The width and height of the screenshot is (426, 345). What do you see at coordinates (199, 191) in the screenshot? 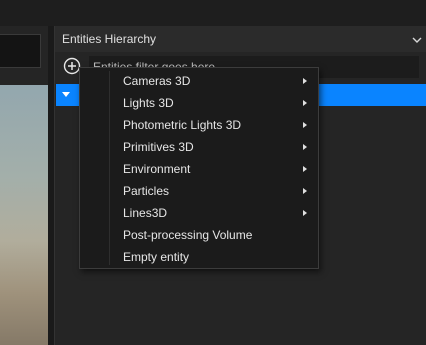
I see `menu-item-particles: Particles` at bounding box center [199, 191].